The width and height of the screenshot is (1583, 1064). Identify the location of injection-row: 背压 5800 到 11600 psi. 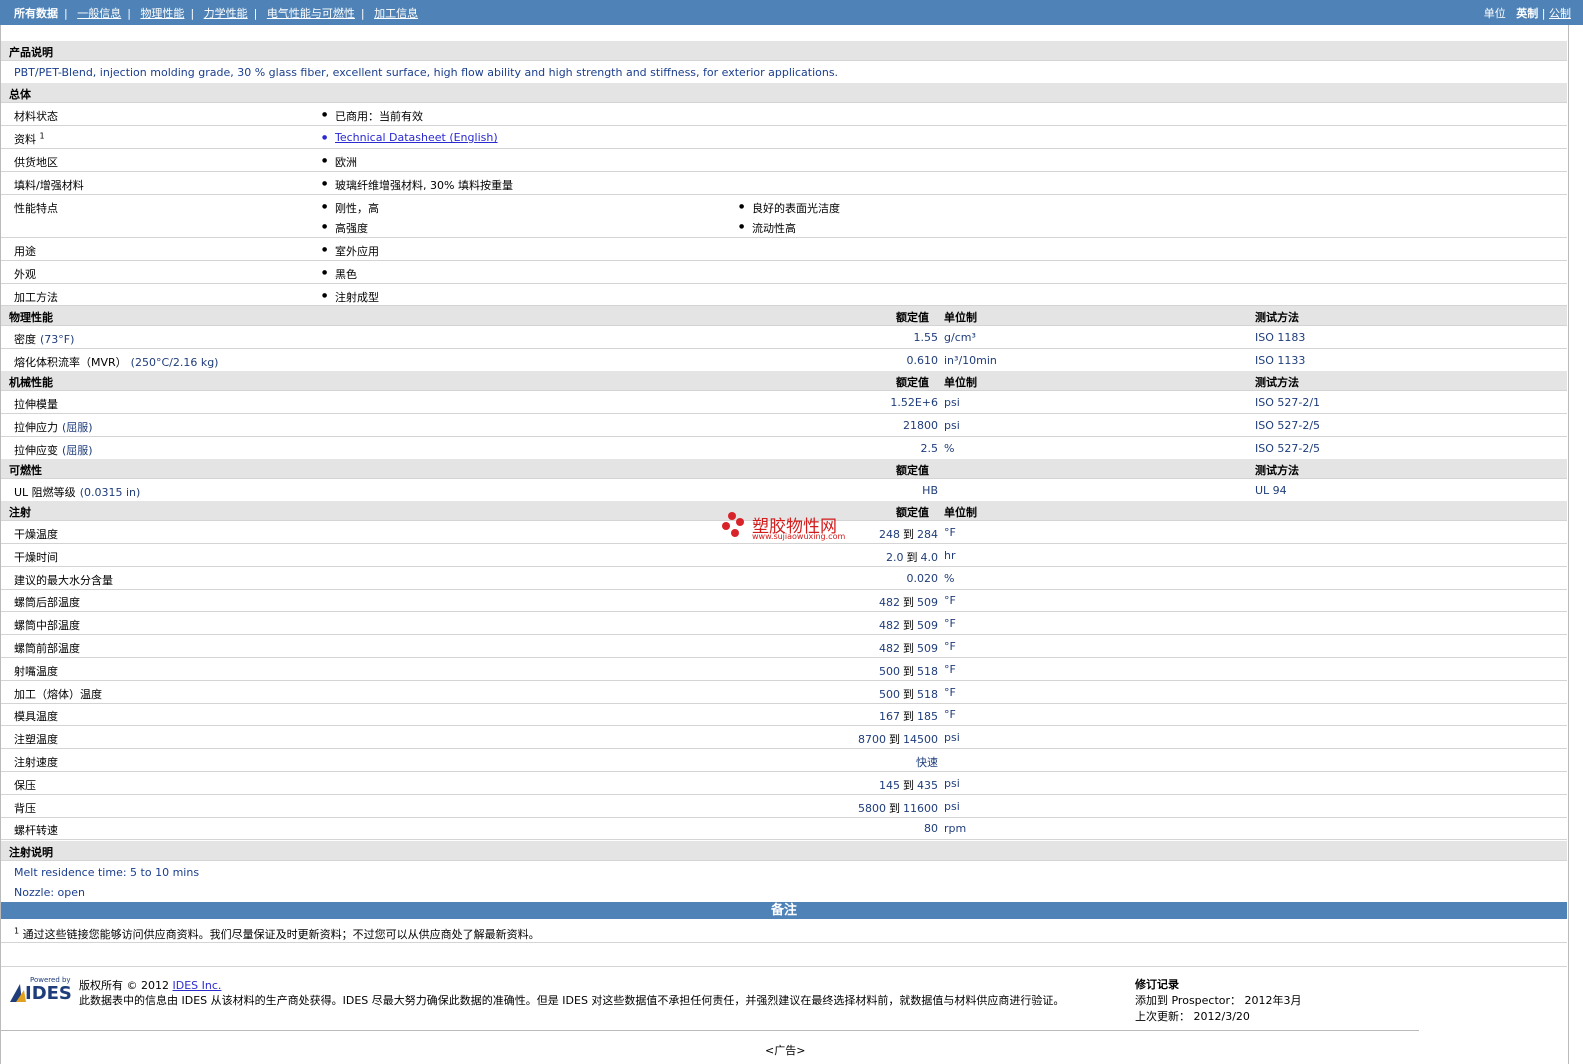
(784, 806).